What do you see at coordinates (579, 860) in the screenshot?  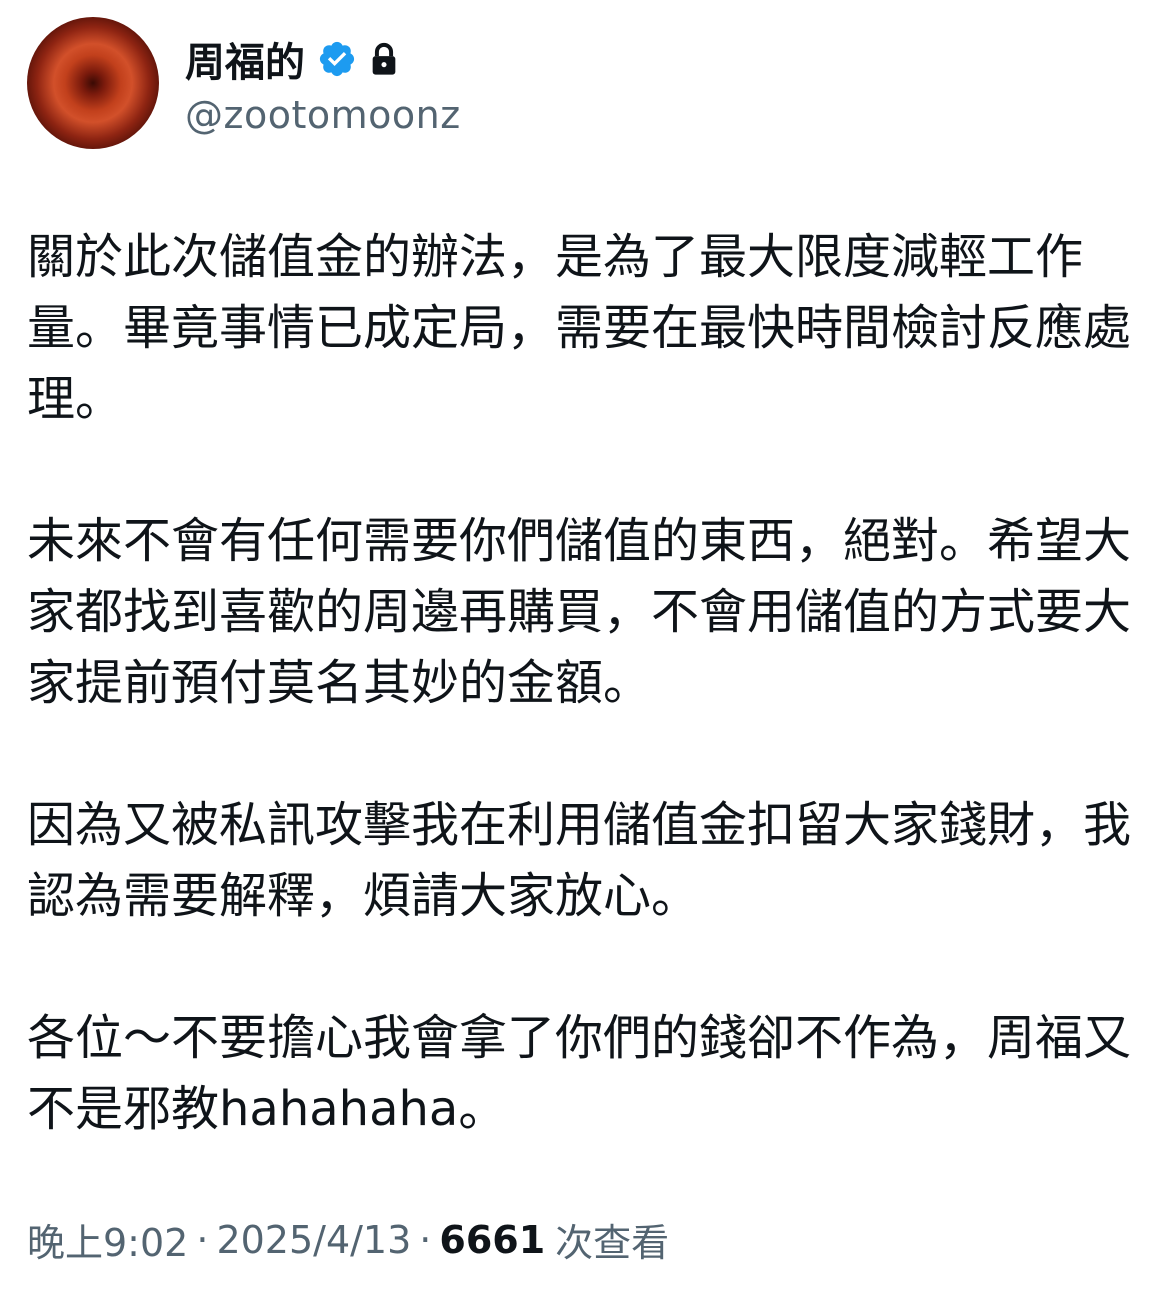 I see `tweet-paragraph: 因為又被私訊攻擊我在利用儲值金扣留大家錢財，我認為需要解釋，煩請大家放心。` at bounding box center [579, 860].